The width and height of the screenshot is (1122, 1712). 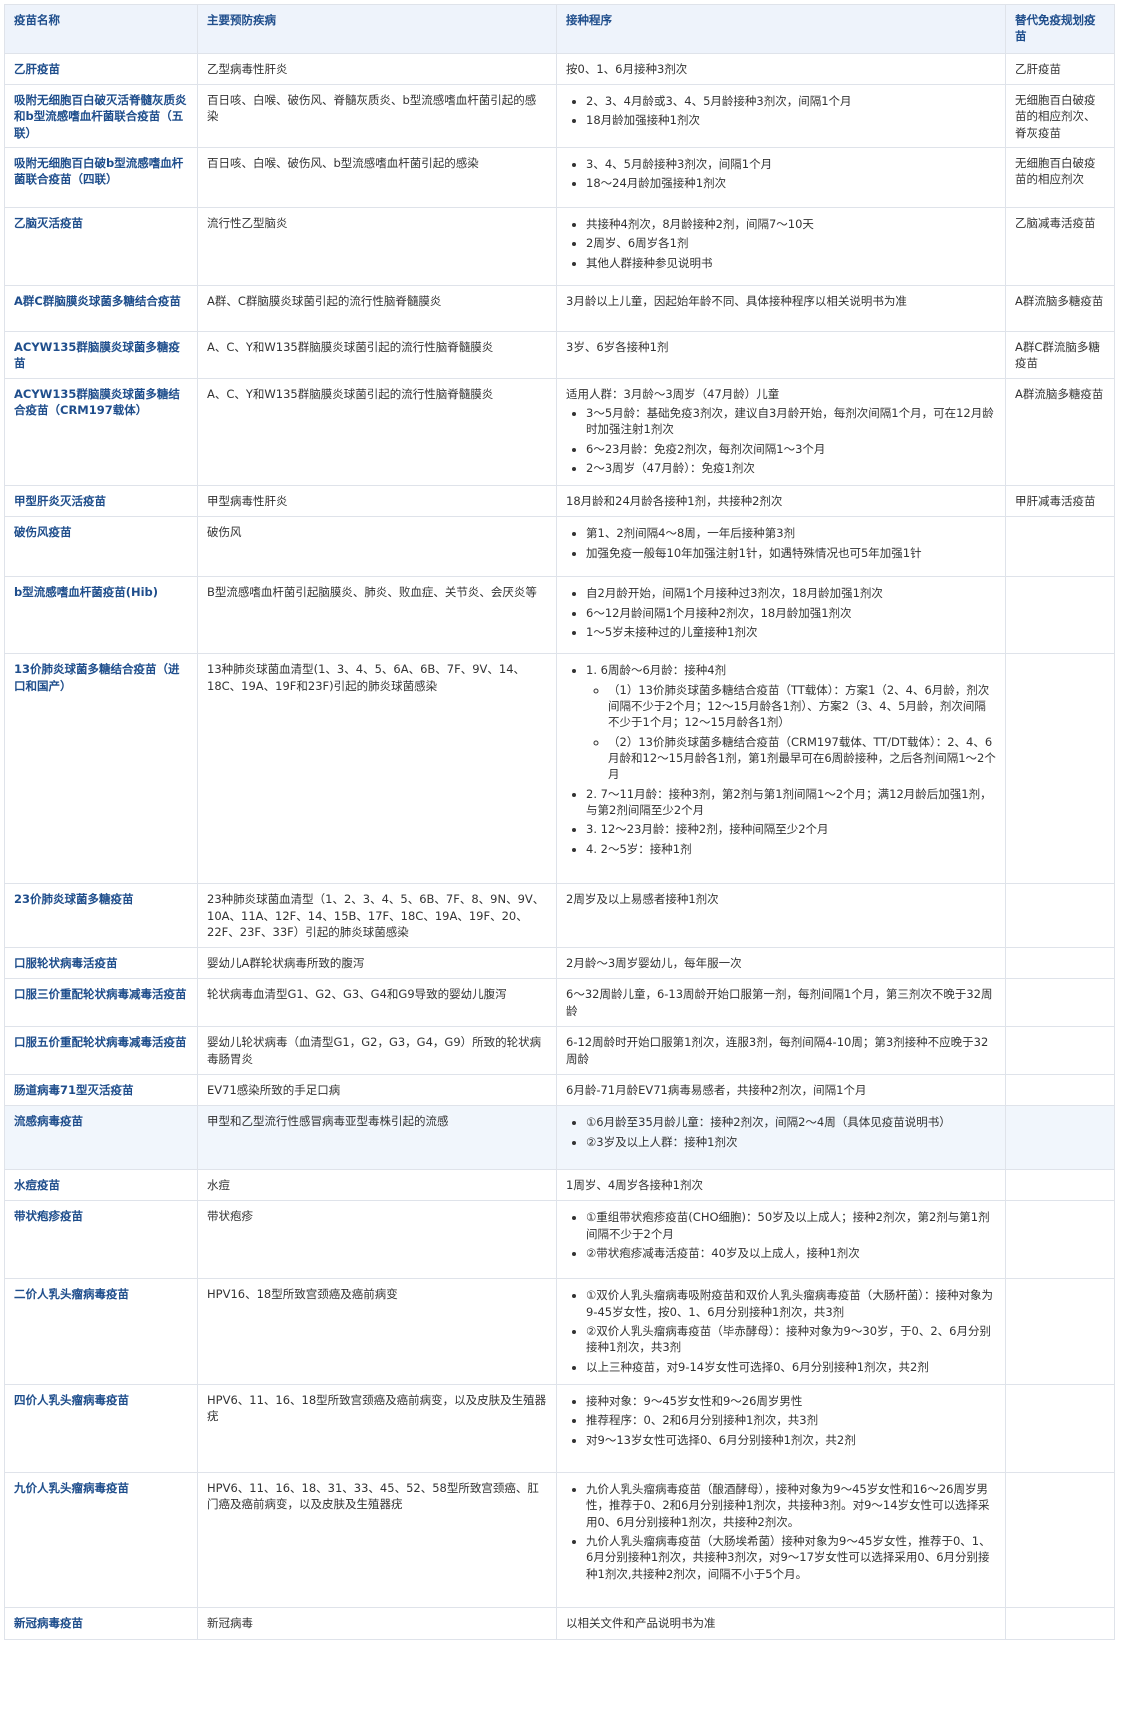 What do you see at coordinates (101, 769) in the screenshot?
I see `vaccine-name: 13价肺炎球菌多糖结合疫苗（进口和国产）` at bounding box center [101, 769].